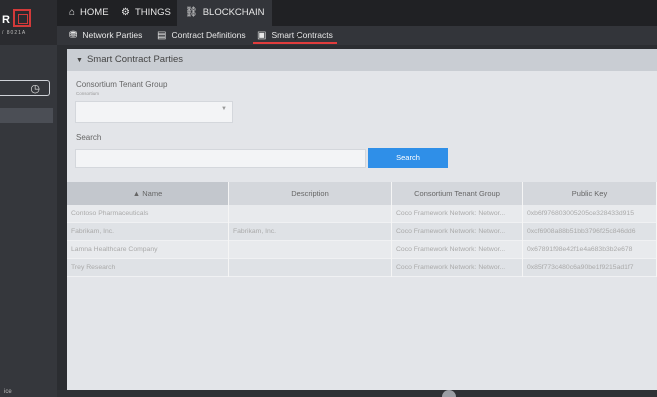  I want to click on subtab-network-parties: ⛃ Network Parties, so click(105, 35).